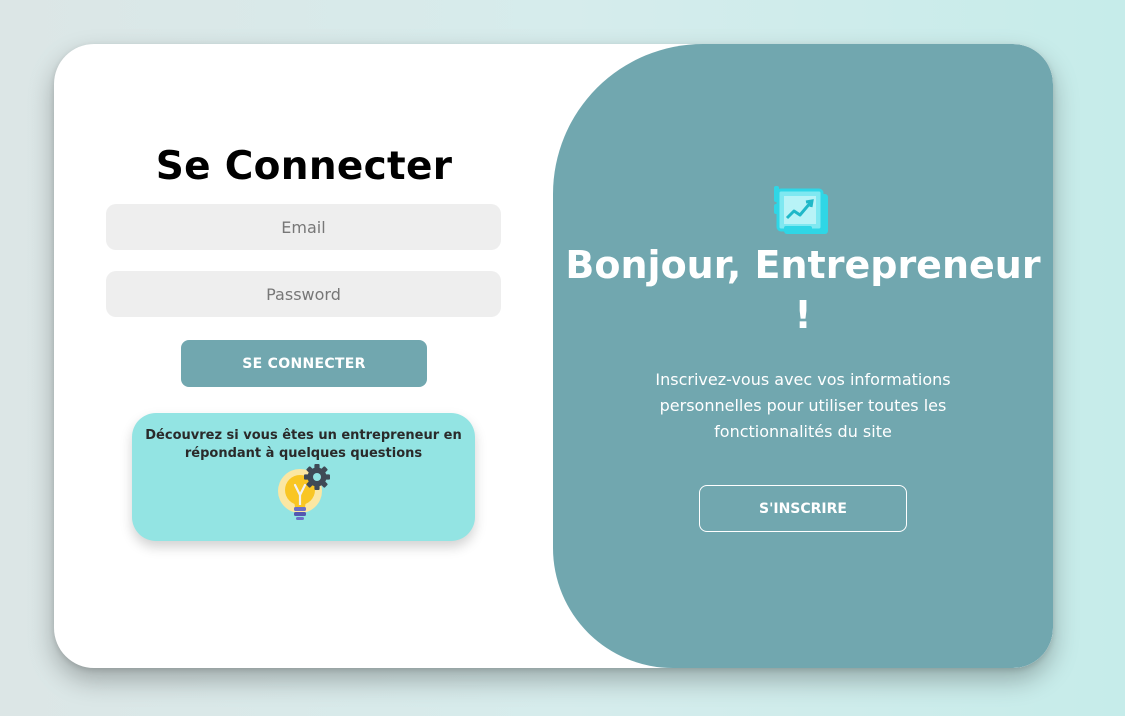 The image size is (1125, 716). Describe the element at coordinates (303, 294) in the screenshot. I see `password-input` at that location.